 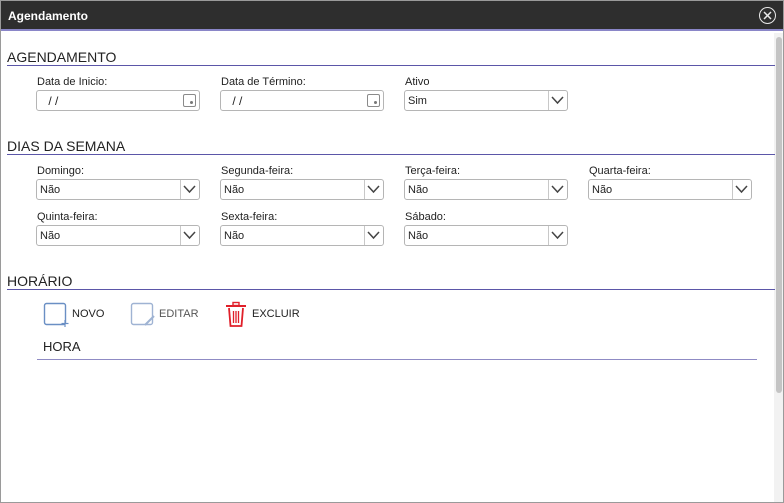 What do you see at coordinates (486, 189) in the screenshot?
I see `tuesday-select: Não` at bounding box center [486, 189].